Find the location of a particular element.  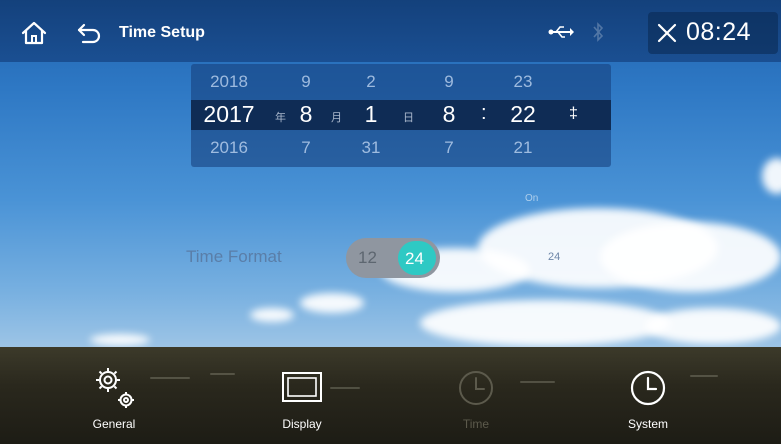

month-unit: 月 is located at coordinates (336, 118).